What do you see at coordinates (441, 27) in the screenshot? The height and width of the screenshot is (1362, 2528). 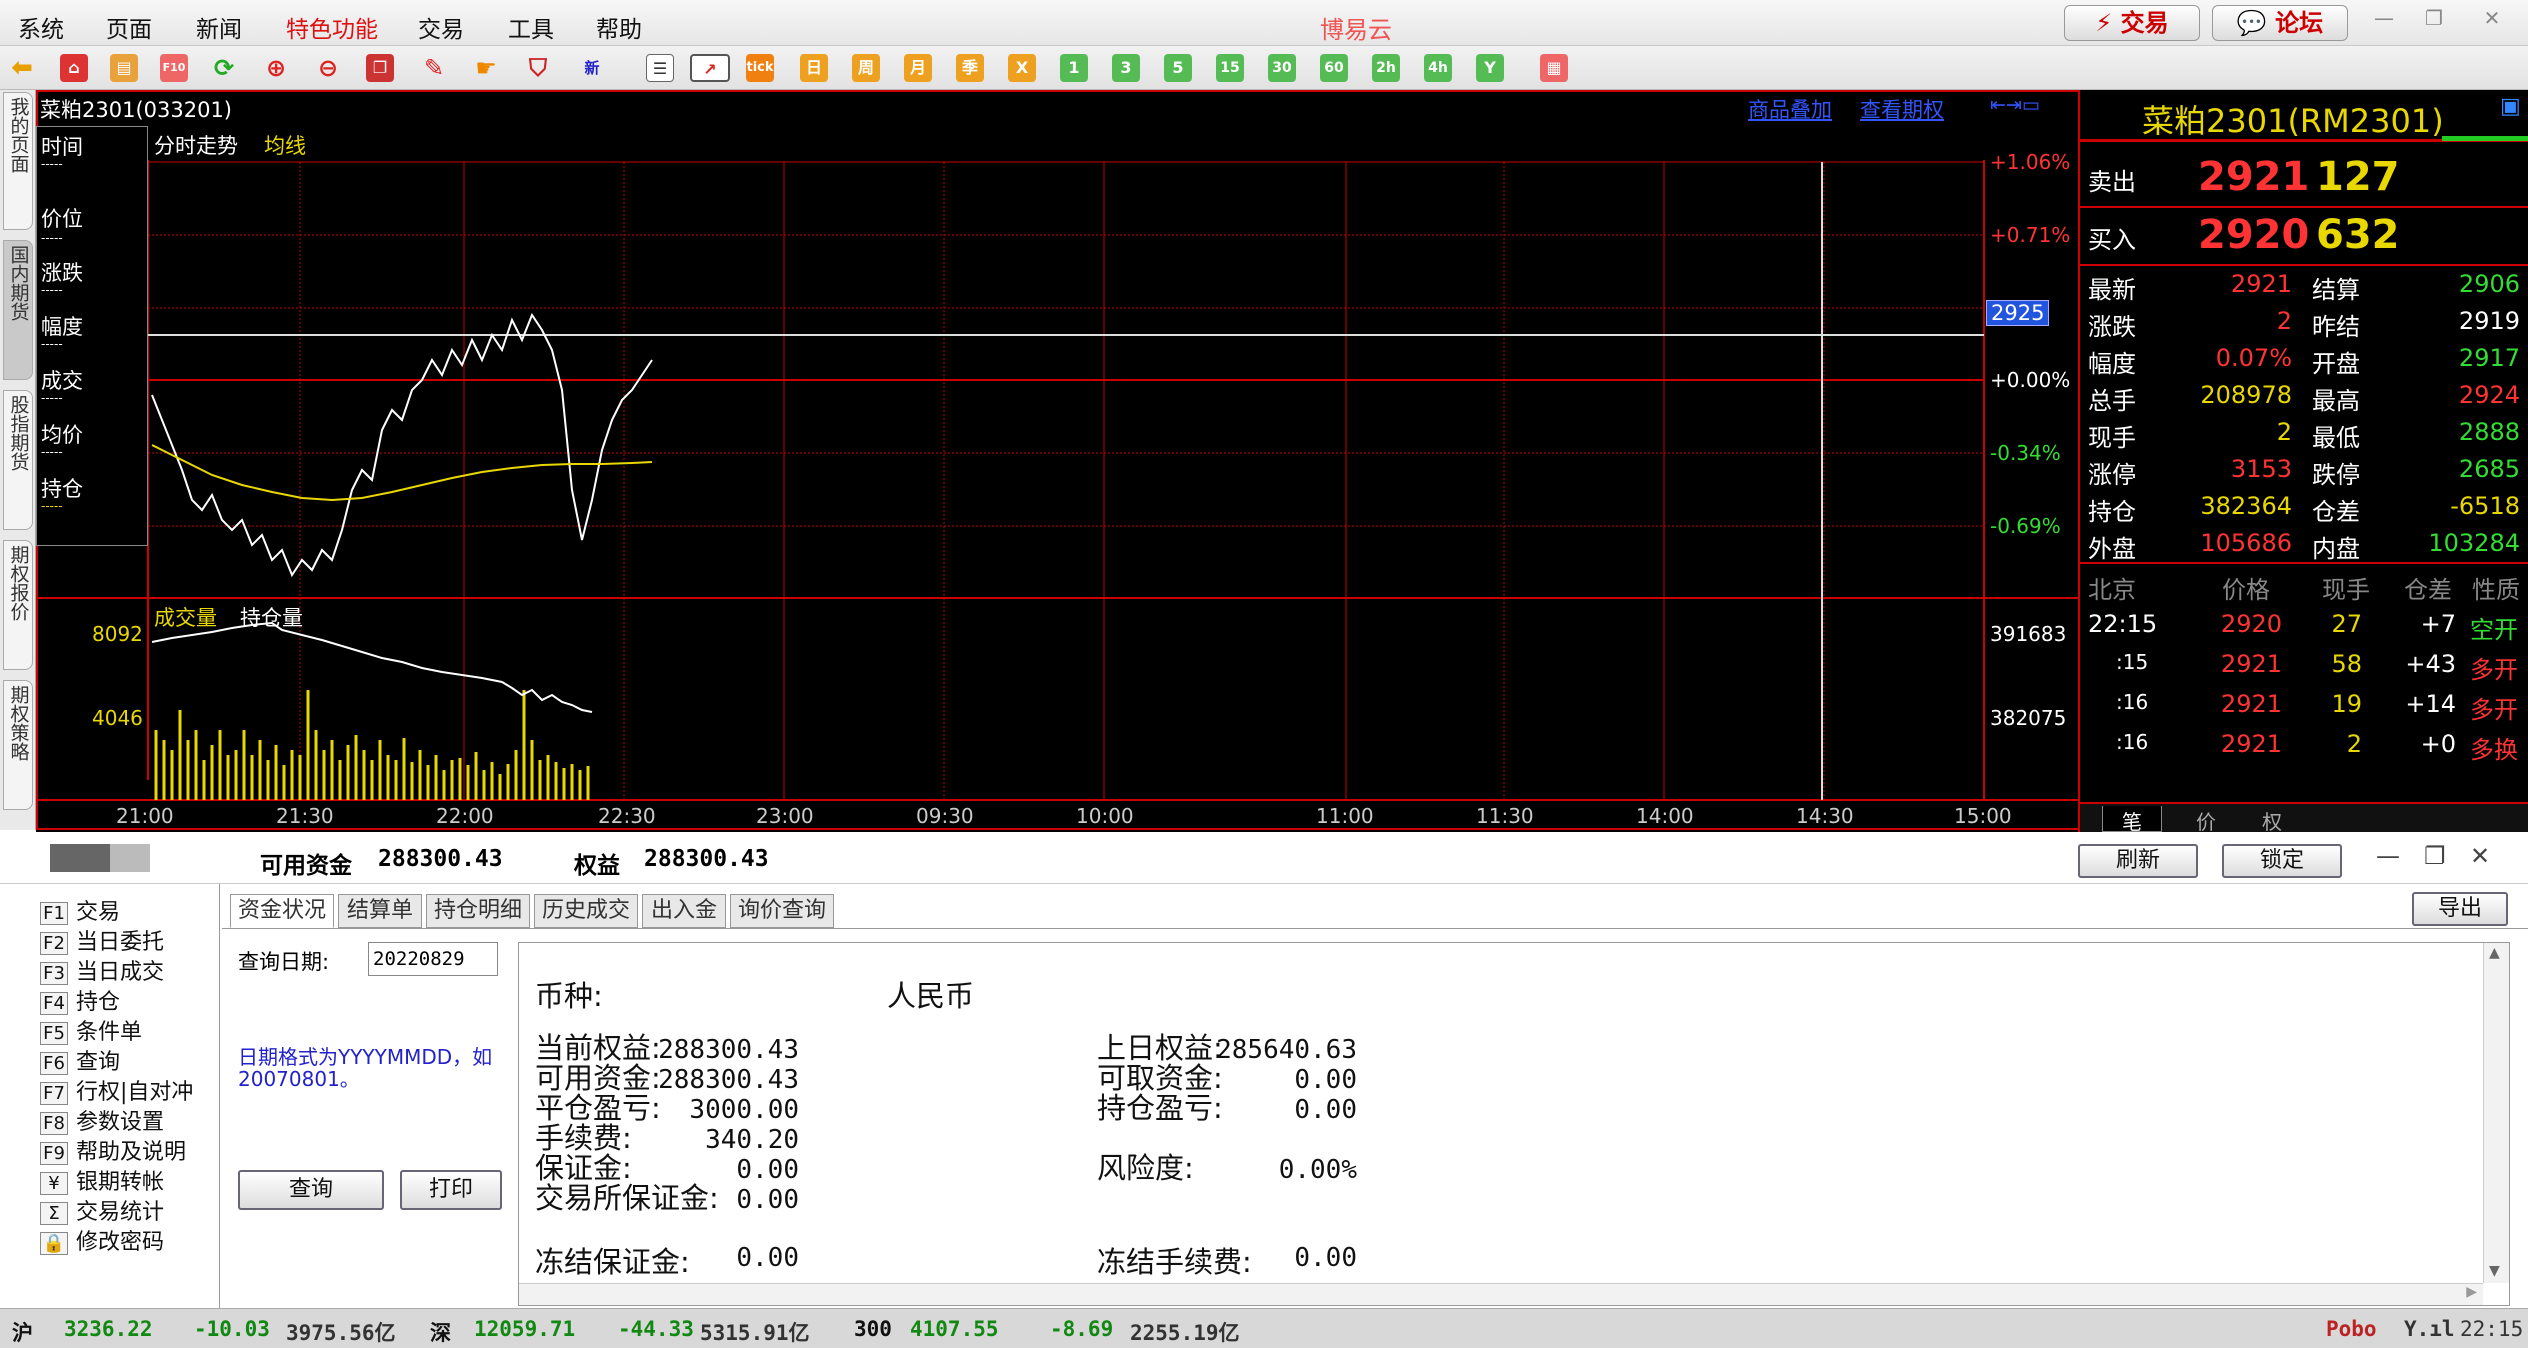 I see `menu-trade: 交易` at bounding box center [441, 27].